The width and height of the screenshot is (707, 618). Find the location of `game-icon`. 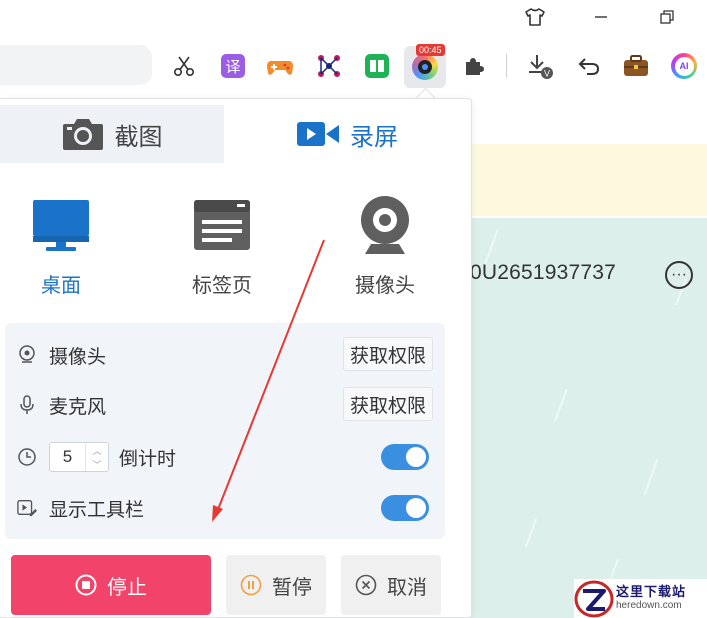

game-icon is located at coordinates (280, 66).